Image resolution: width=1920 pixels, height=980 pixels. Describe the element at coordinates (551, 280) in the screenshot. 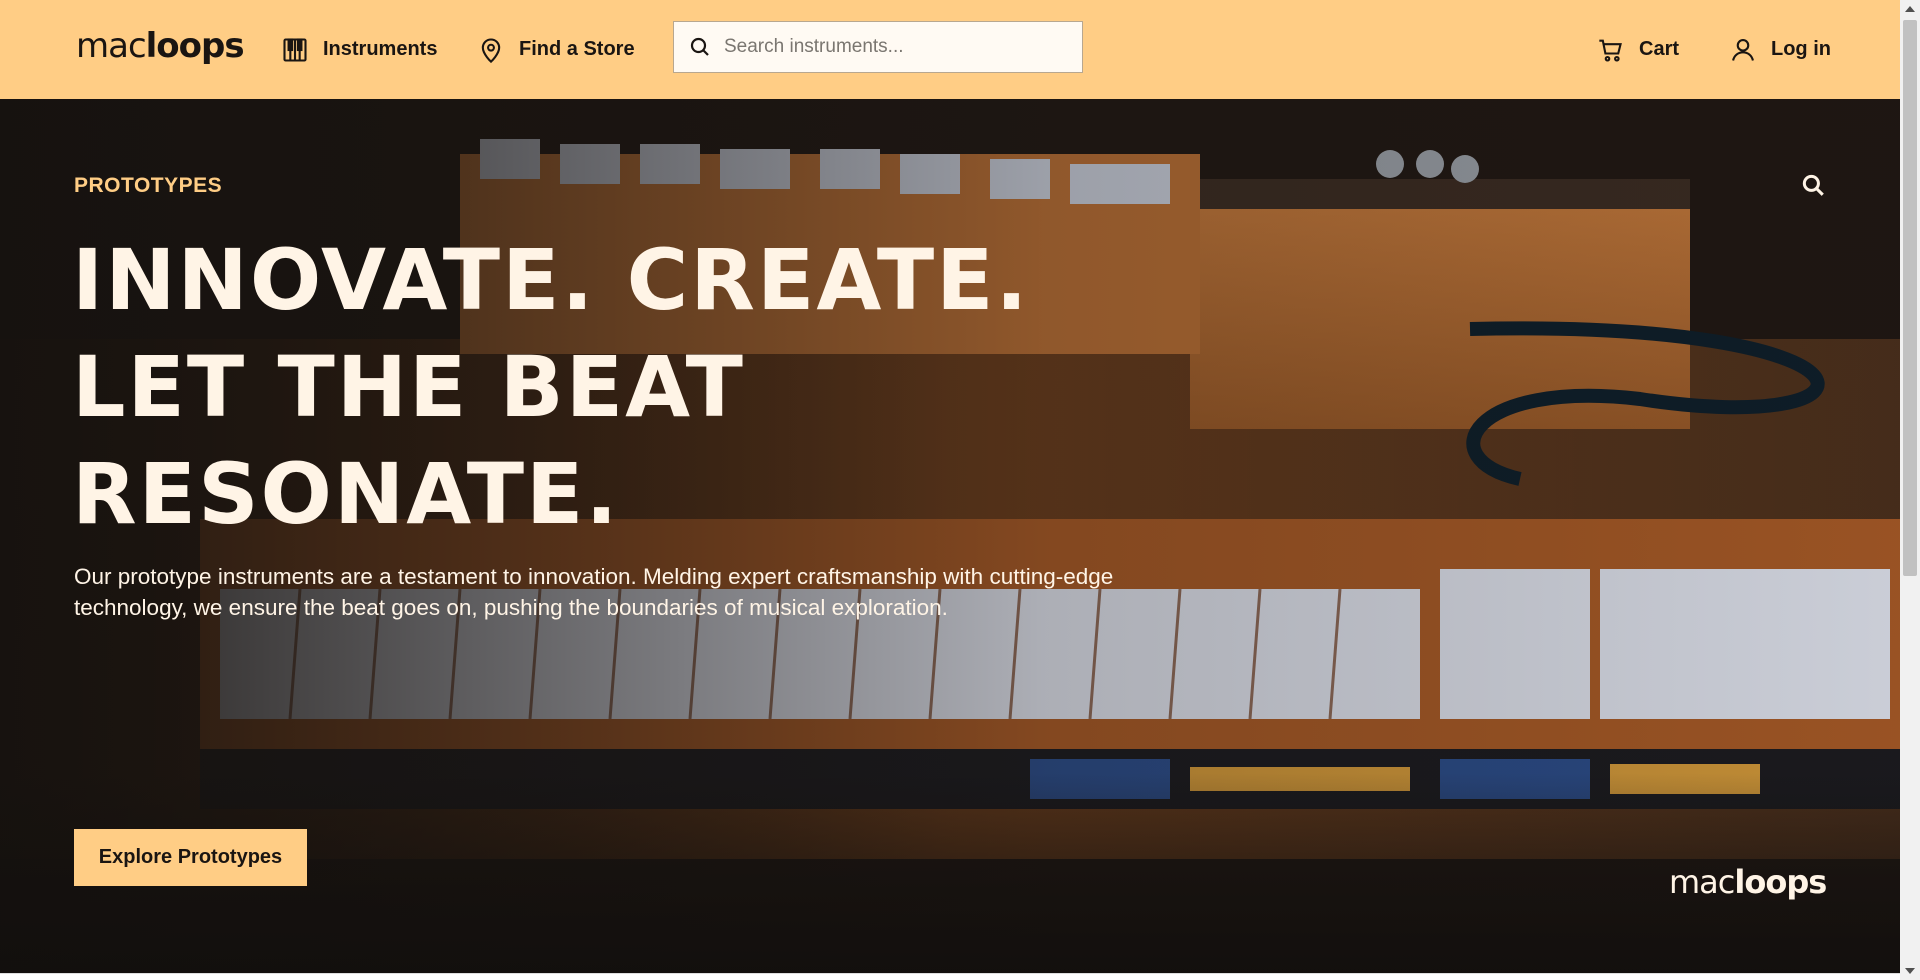

I see `headline-line-1: INNOVATE. CREATE.` at that location.